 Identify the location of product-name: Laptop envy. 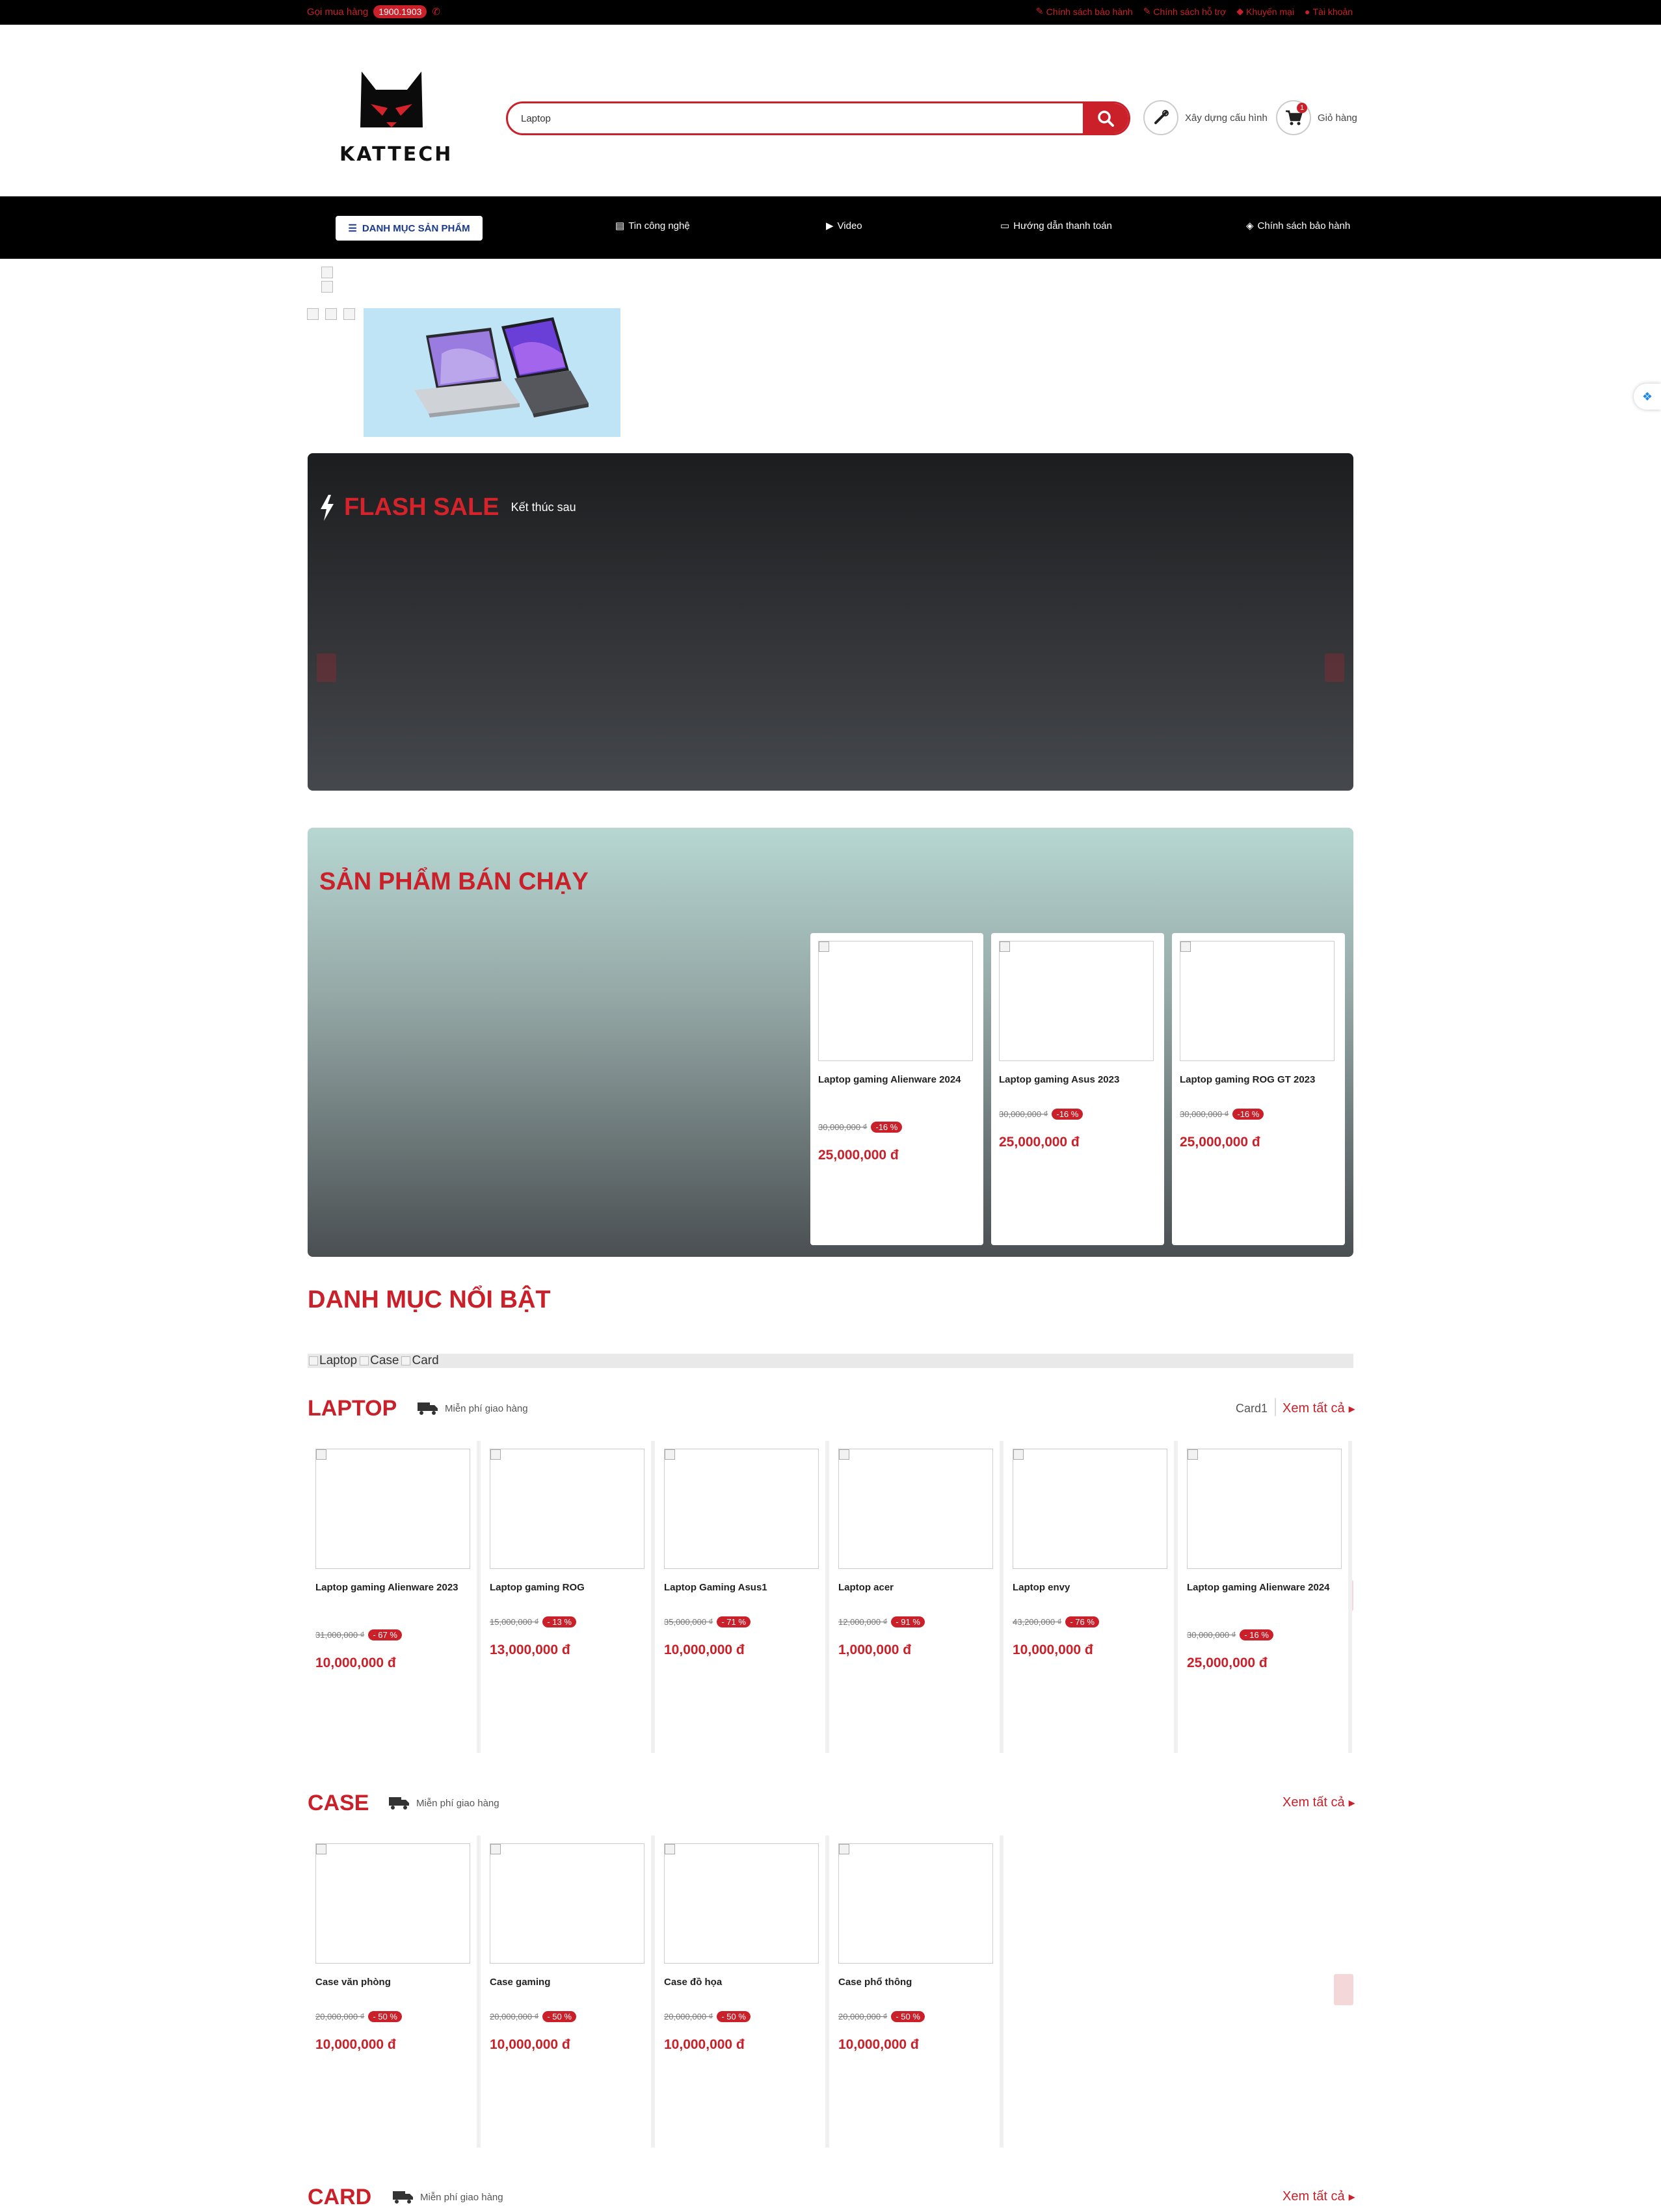
(1091, 1587).